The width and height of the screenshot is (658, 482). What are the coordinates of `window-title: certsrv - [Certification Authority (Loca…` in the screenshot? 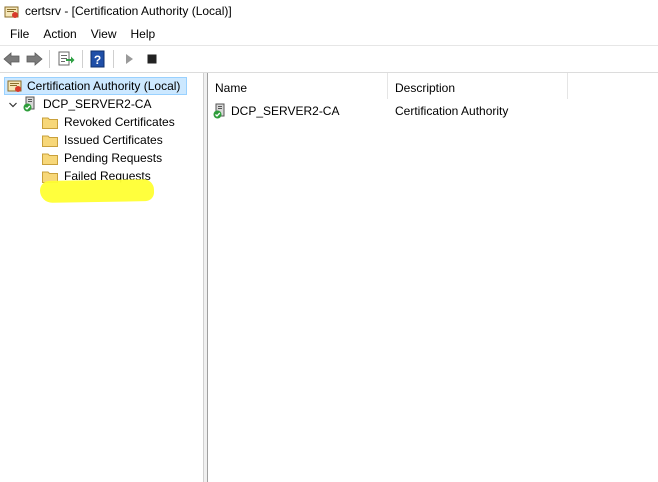 It's located at (128, 11).